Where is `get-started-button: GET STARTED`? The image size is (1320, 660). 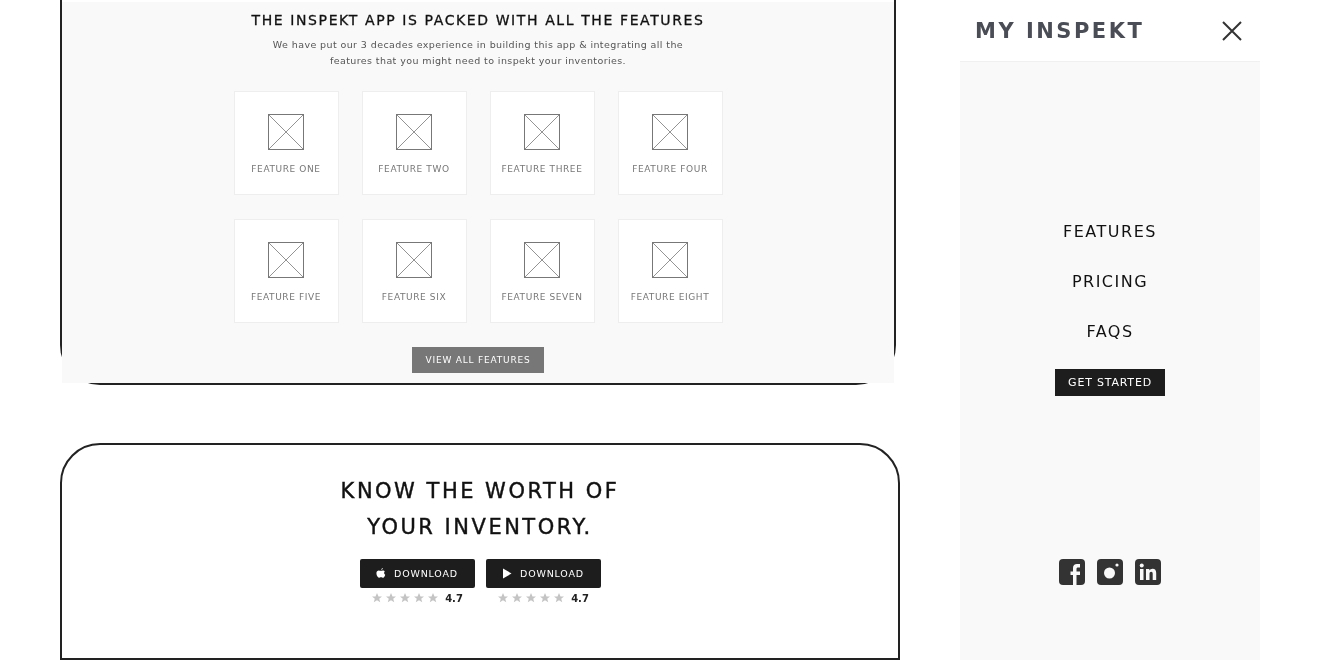 get-started-button: GET STARTED is located at coordinates (1110, 382).